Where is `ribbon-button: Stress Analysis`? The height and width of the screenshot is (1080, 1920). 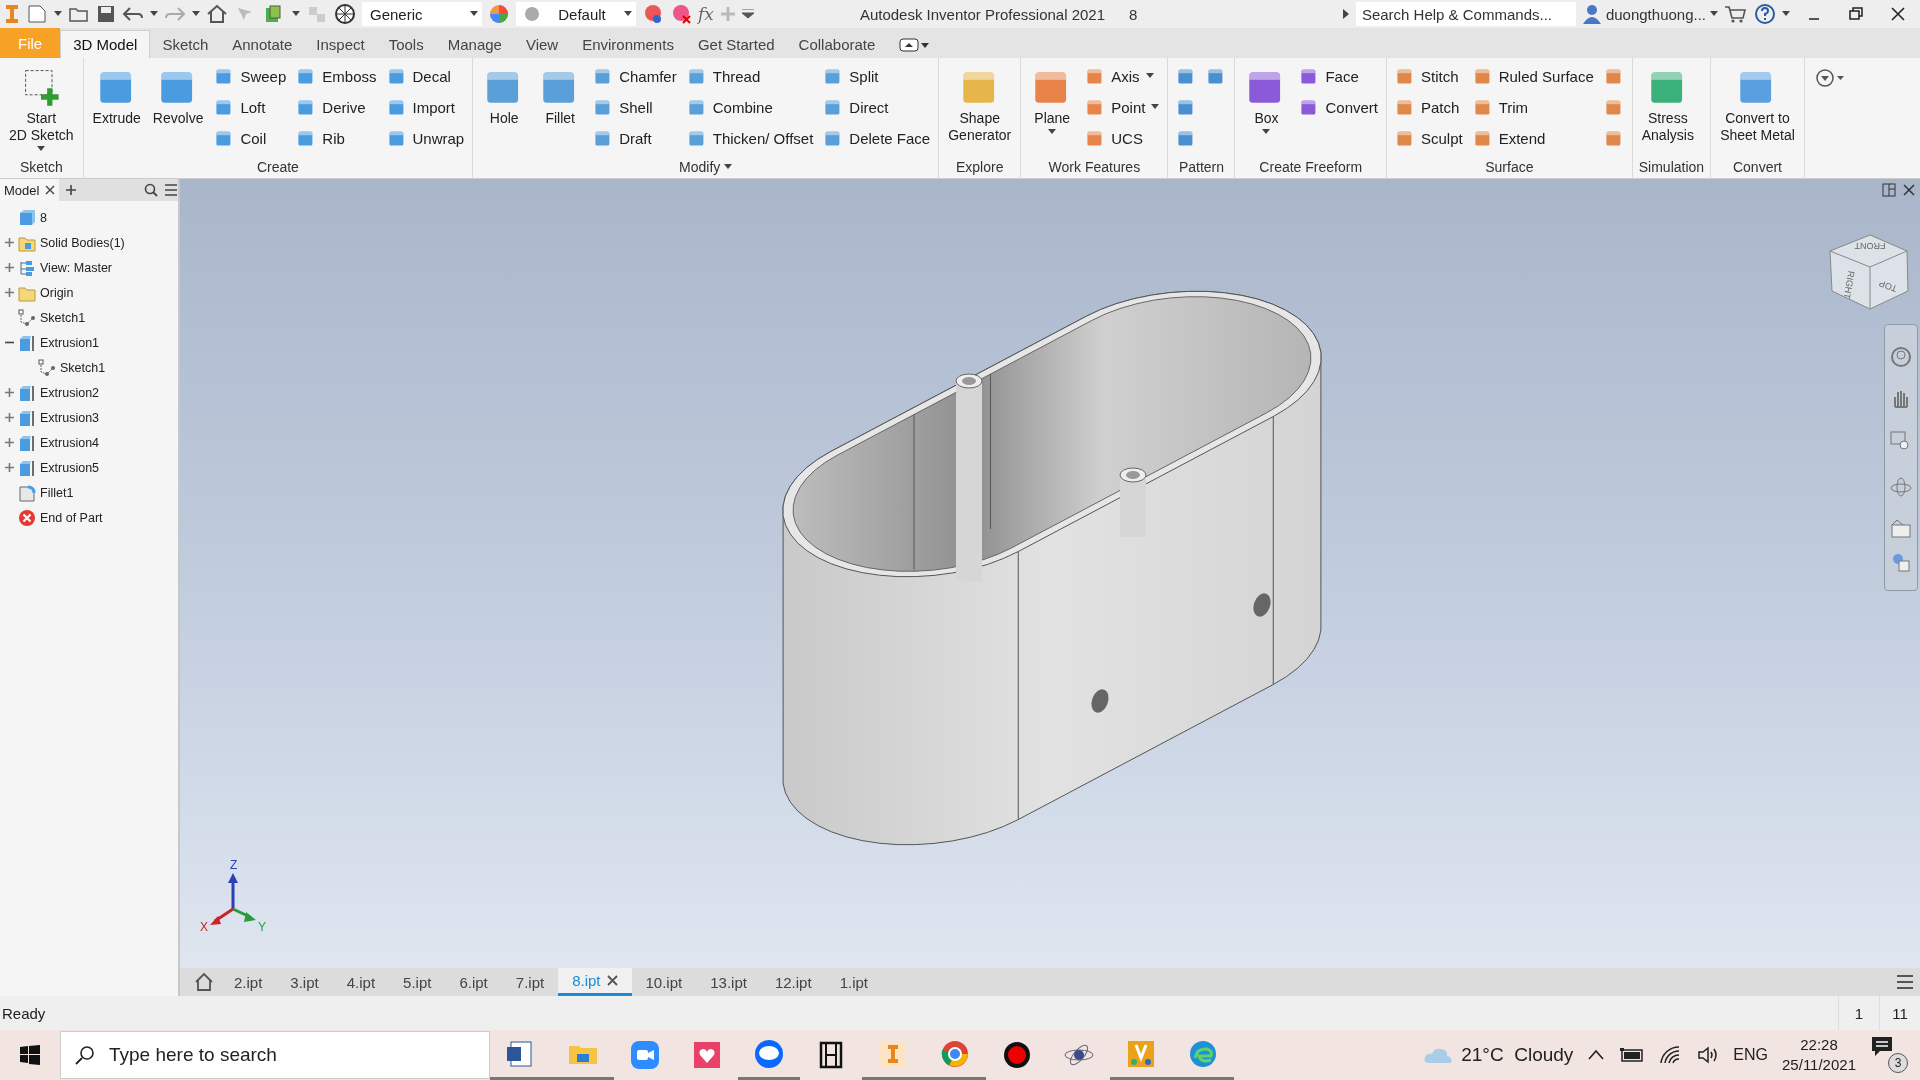
ribbon-button: Stress Analysis is located at coordinates (1667, 109).